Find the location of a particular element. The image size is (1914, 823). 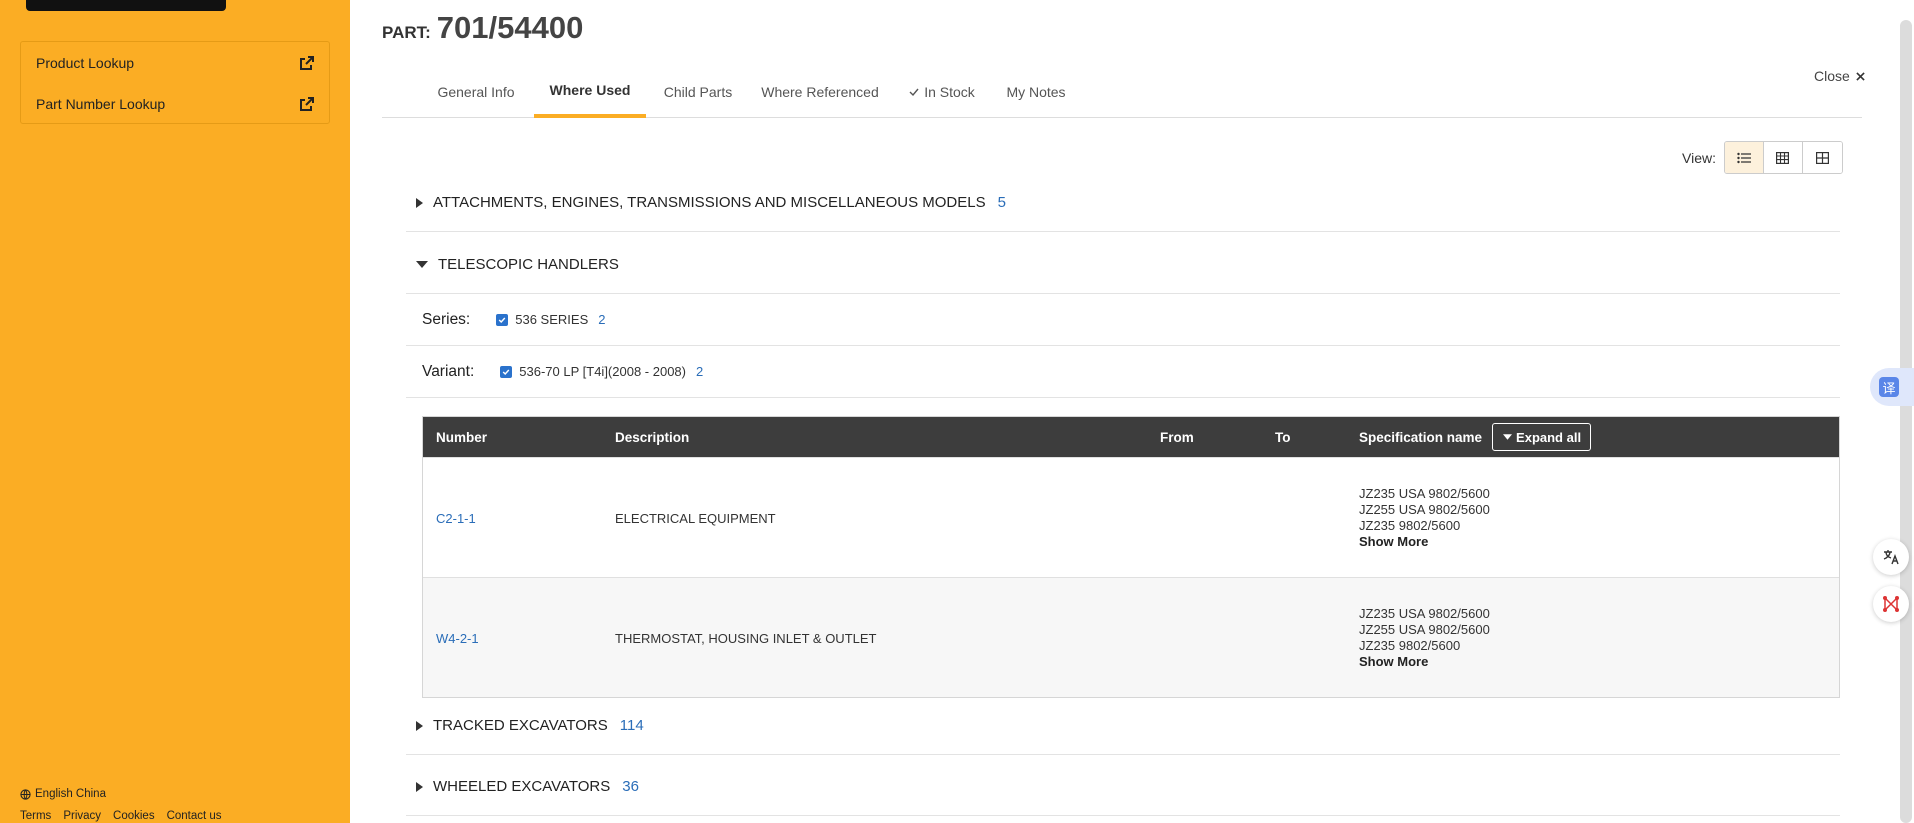

contact-us-link: Contact us is located at coordinates (194, 816).